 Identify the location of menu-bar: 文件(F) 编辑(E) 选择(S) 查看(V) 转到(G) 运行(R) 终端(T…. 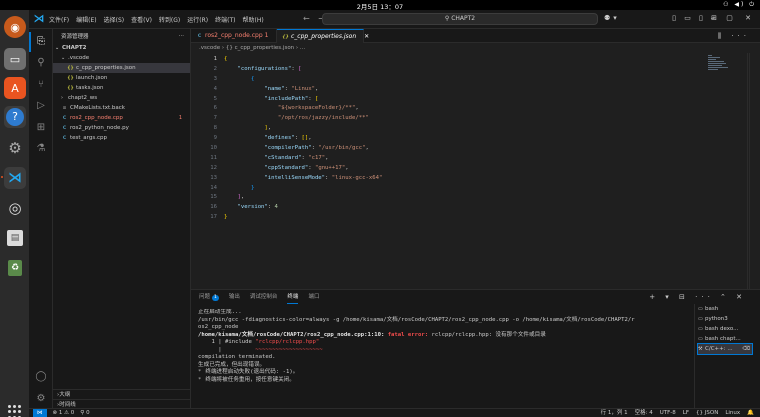
(156, 19).